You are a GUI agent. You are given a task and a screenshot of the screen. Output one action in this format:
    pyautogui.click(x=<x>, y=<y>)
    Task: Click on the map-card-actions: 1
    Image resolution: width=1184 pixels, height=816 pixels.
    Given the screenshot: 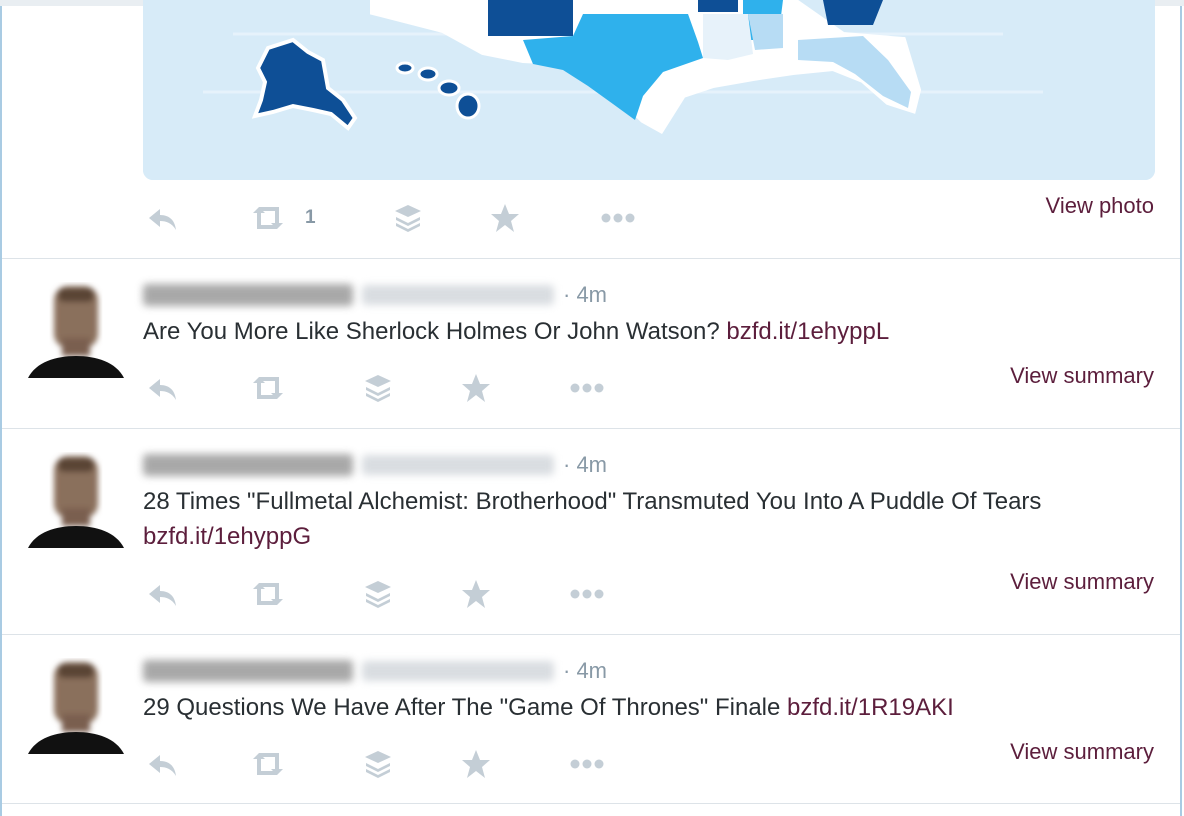 What is the action you would take?
    pyautogui.click(x=403, y=218)
    